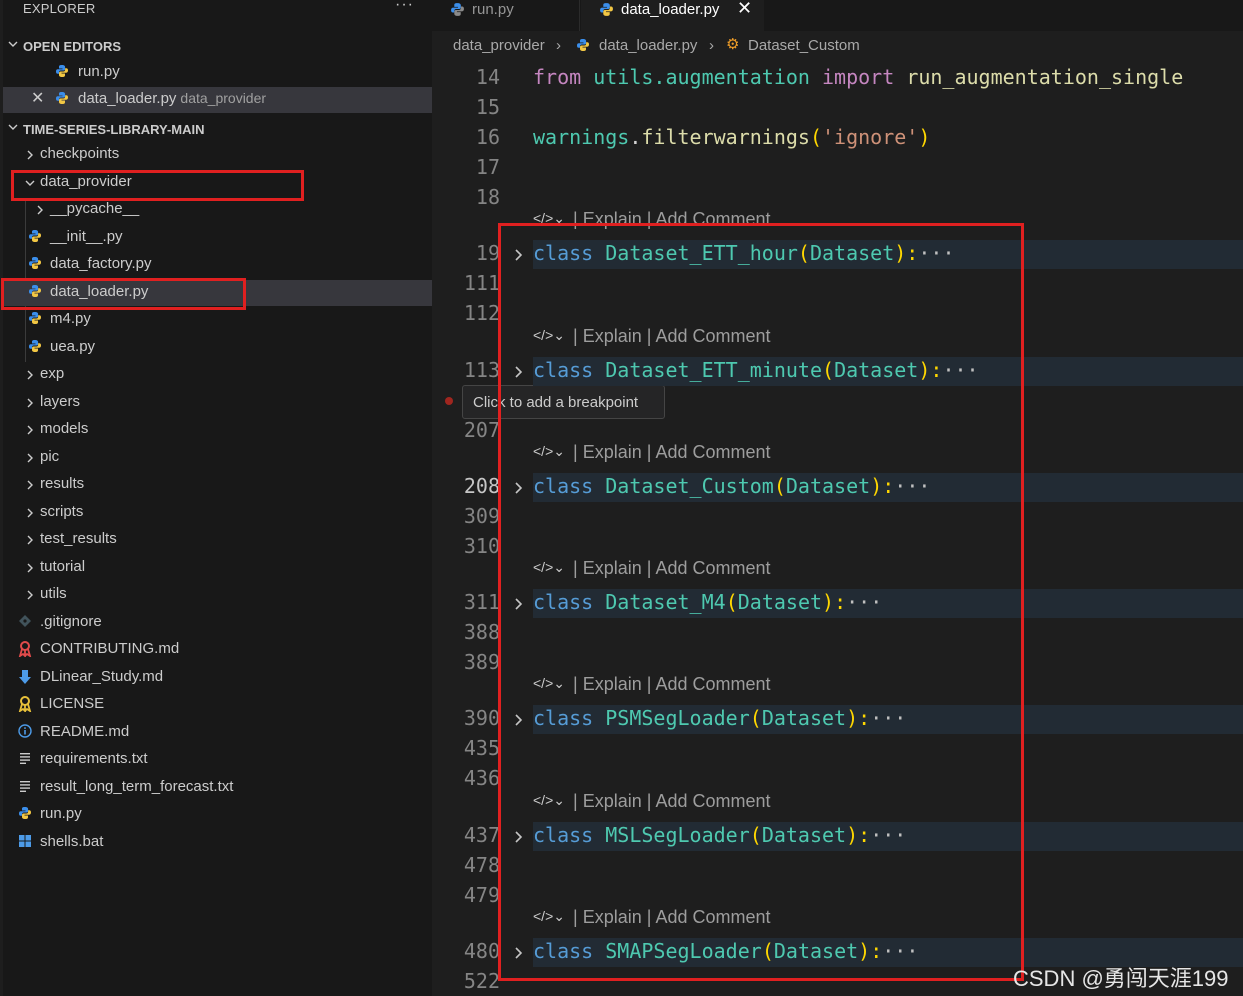 The width and height of the screenshot is (1243, 996). I want to click on tree-item-shells-bat: shells.bat, so click(217, 843).